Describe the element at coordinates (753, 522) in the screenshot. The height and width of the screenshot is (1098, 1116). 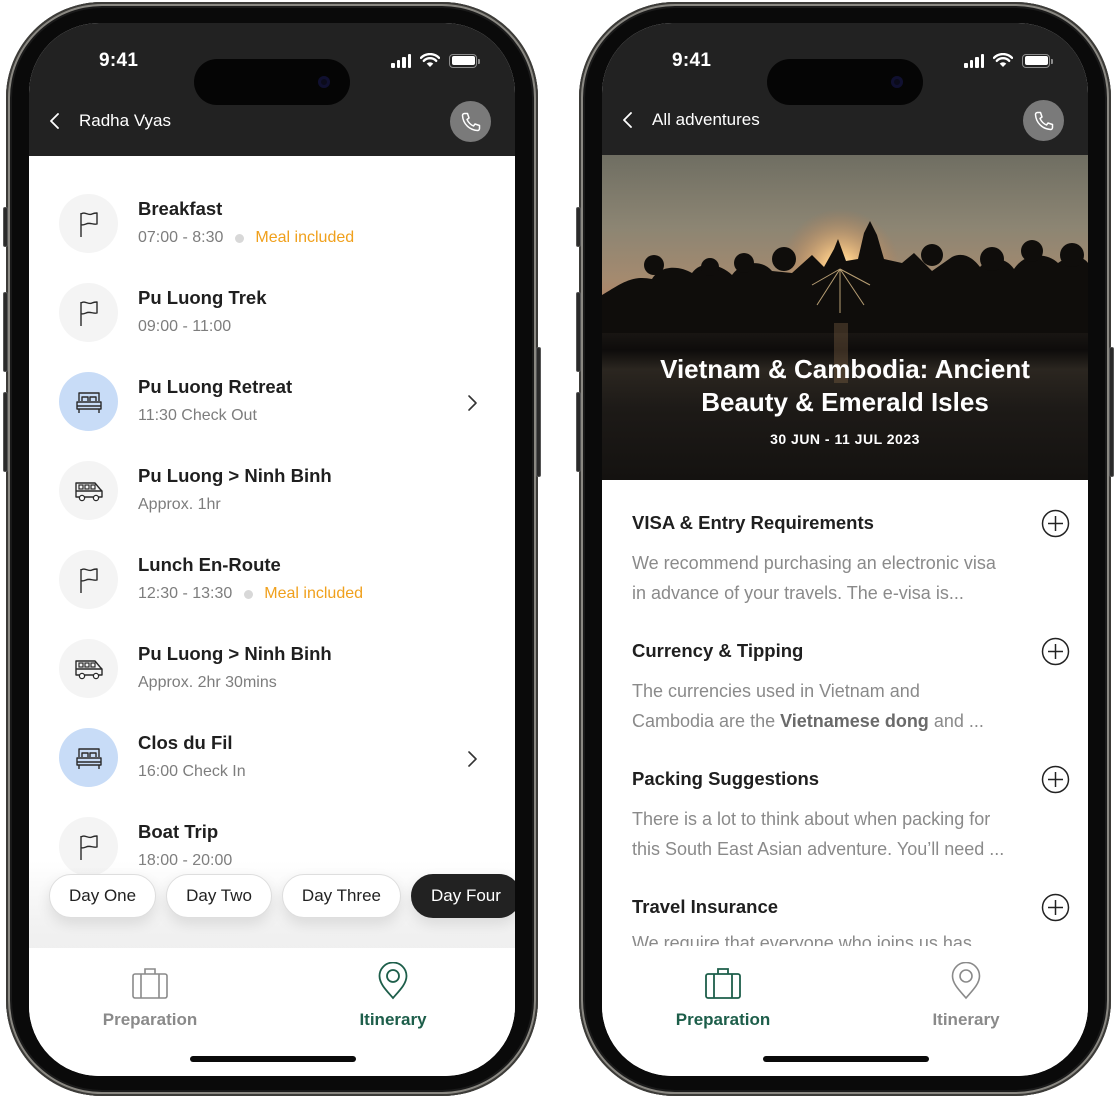
I see `section-title: VISA & Entry Requirements` at that location.